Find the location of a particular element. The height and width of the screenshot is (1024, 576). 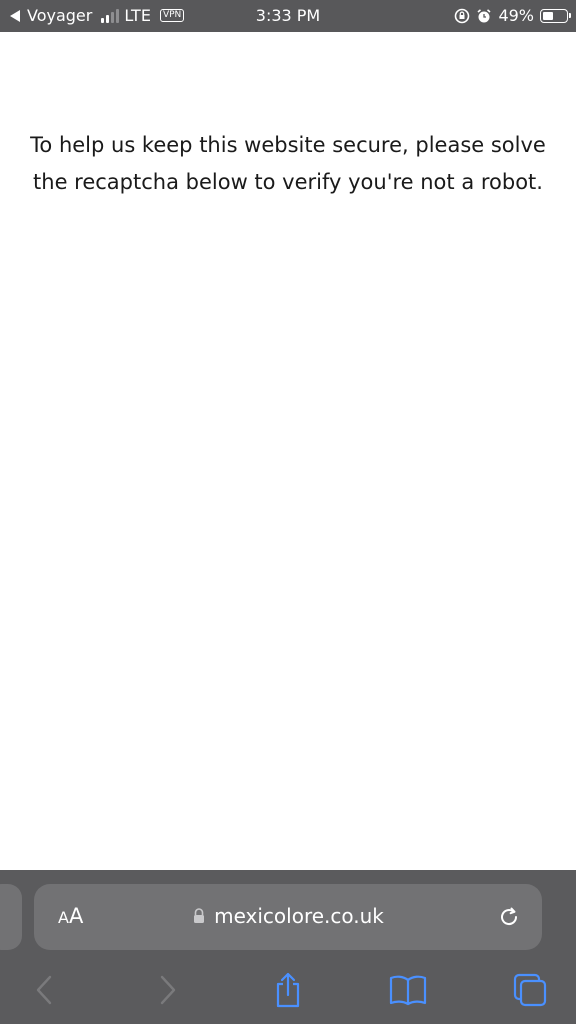

lock-icon is located at coordinates (199, 915).